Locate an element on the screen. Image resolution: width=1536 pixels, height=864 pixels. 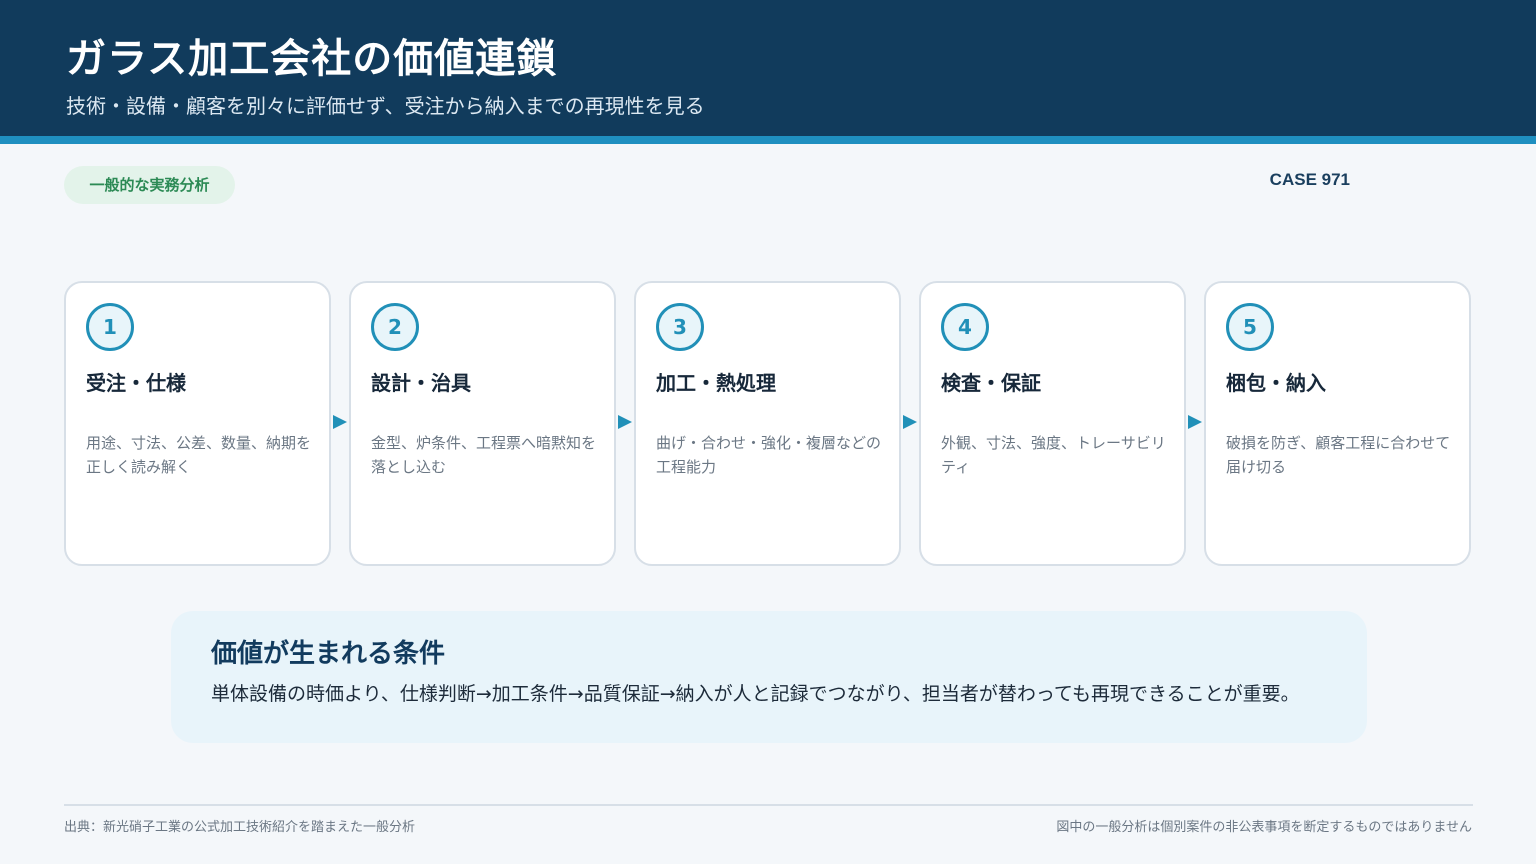
footer-source: 出典：新光硝子工業の公式加工技術紹介を踏まえた一般分析 is located at coordinates (240, 827).